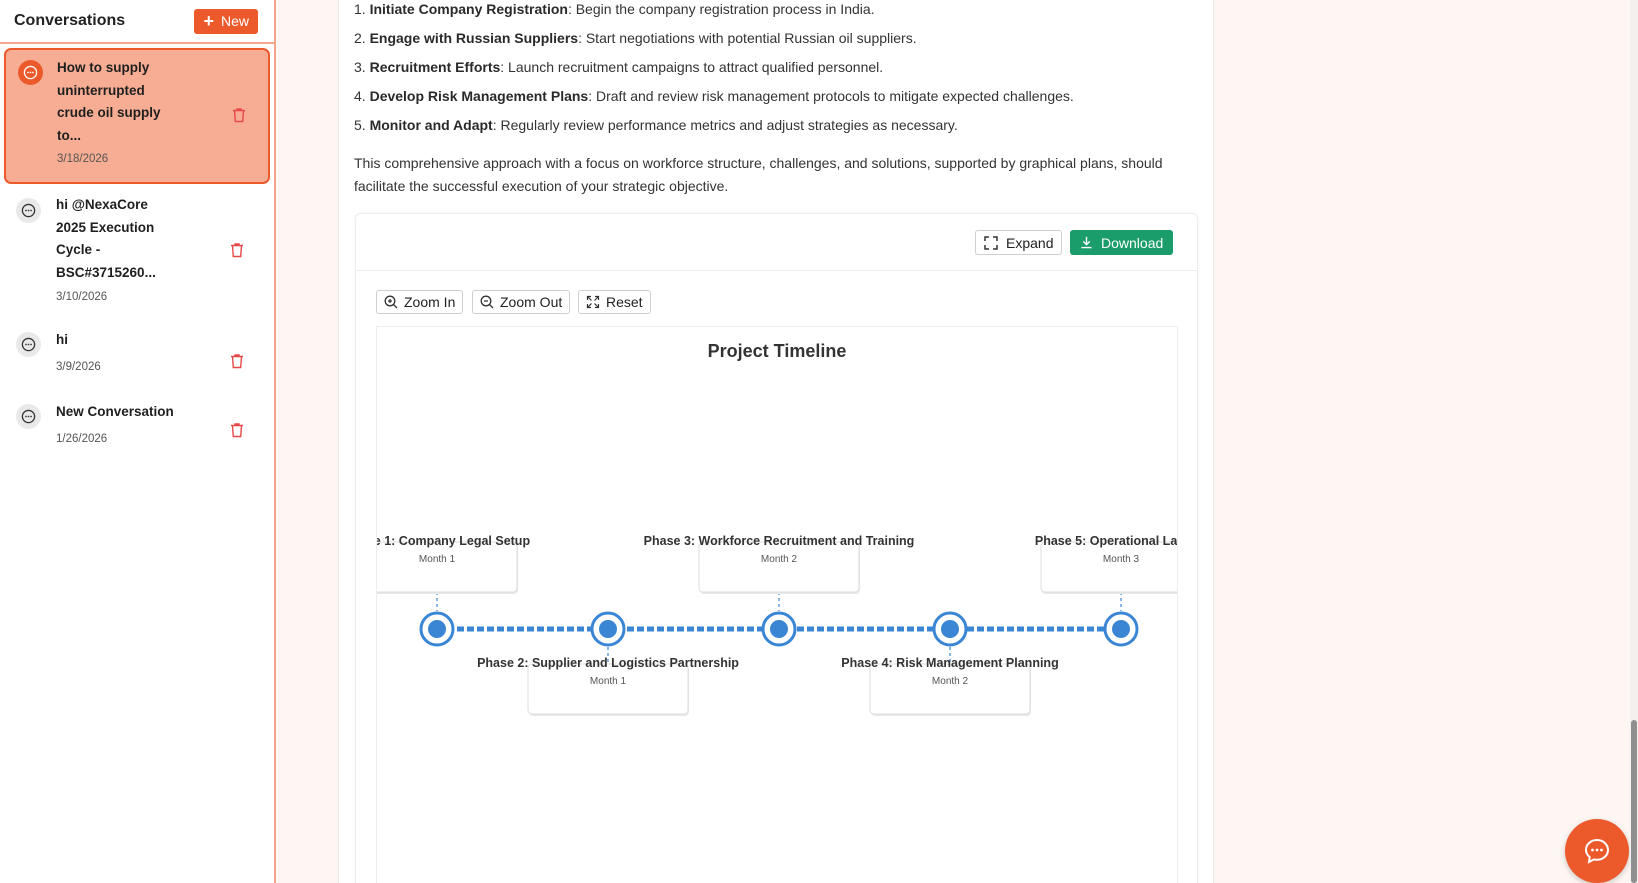 The height and width of the screenshot is (883, 1638). Describe the element at coordinates (593, 302) in the screenshot. I see `reset-icon` at that location.